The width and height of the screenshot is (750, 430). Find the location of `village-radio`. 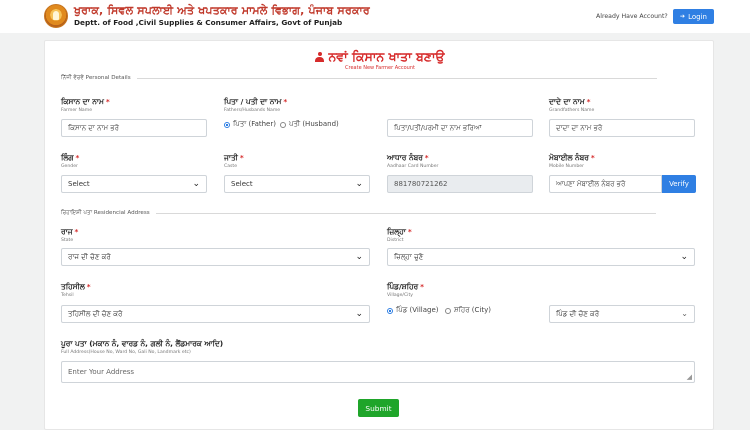

village-radio is located at coordinates (390, 310).